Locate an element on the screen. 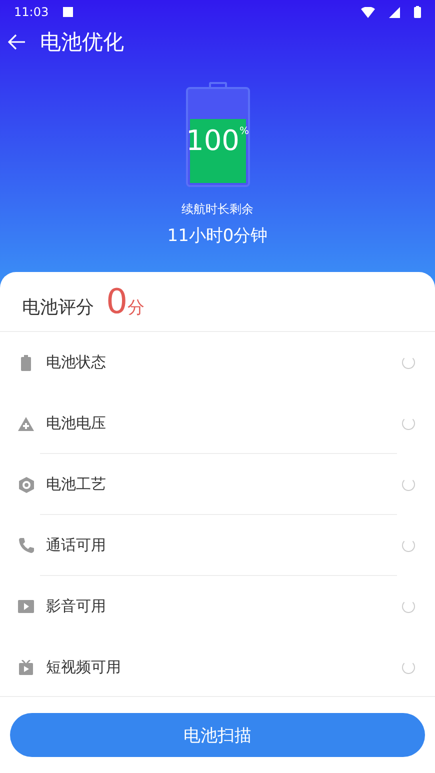 Image resolution: width=435 pixels, height=773 pixels. score-value: 0 is located at coordinates (117, 302).